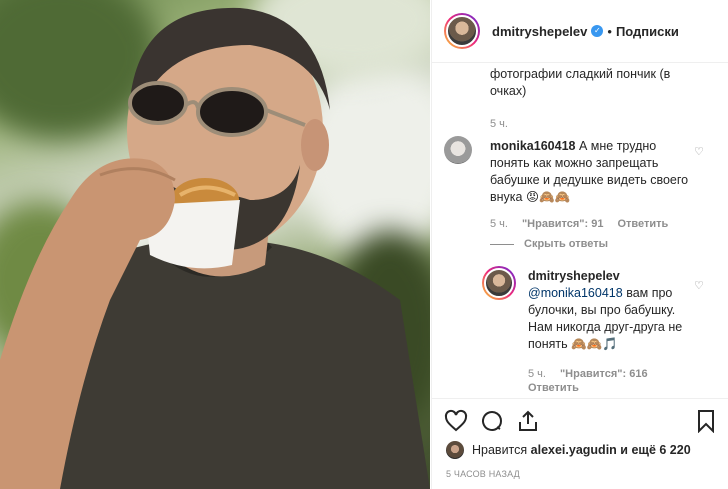 The image size is (728, 489). I want to click on comment-username: monika160418, so click(532, 146).